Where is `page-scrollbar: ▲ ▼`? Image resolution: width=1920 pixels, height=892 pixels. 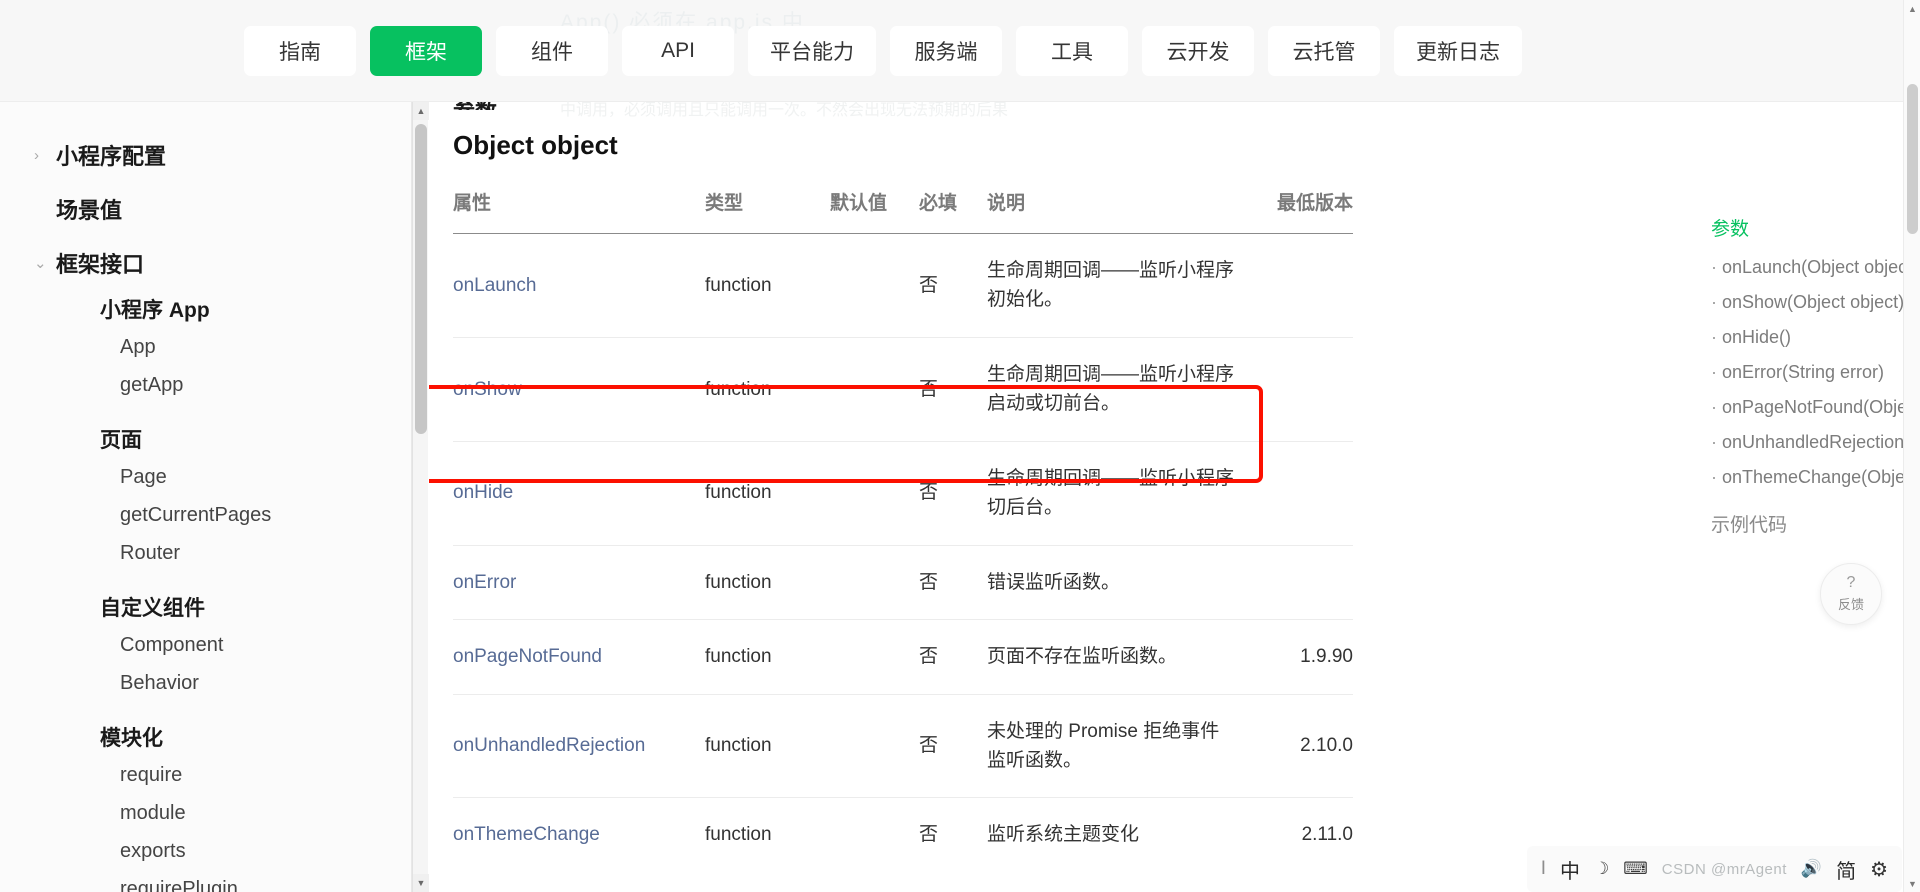
page-scrollbar: ▲ ▼ is located at coordinates (1911, 446).